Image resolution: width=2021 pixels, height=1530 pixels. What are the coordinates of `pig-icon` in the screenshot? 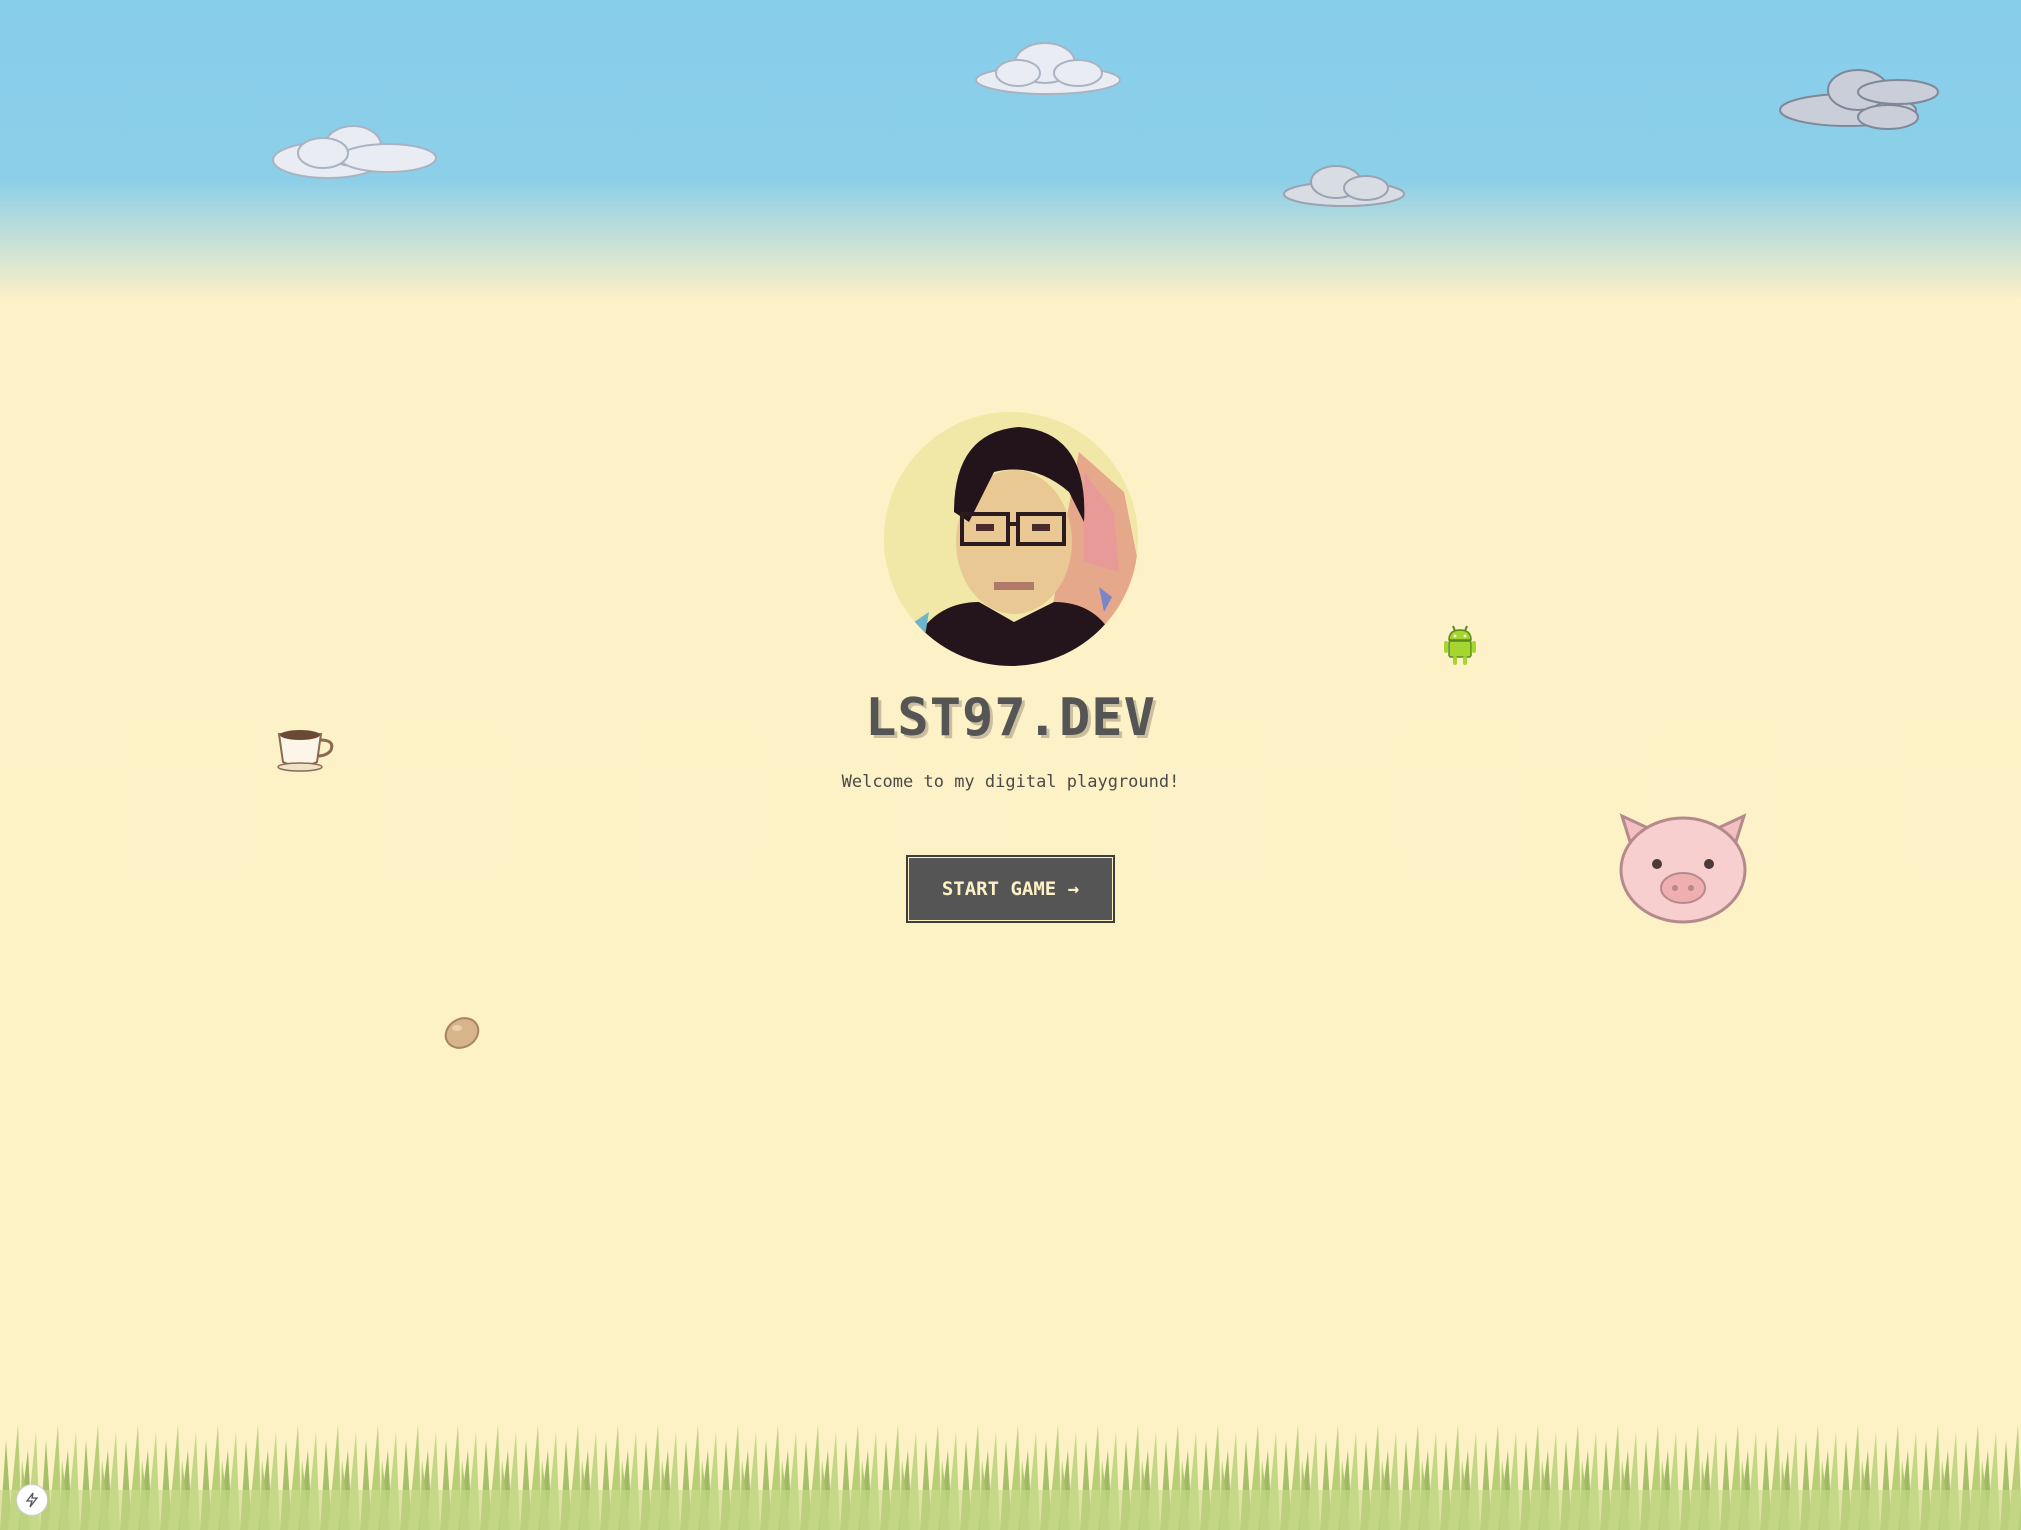 It's located at (1683, 868).